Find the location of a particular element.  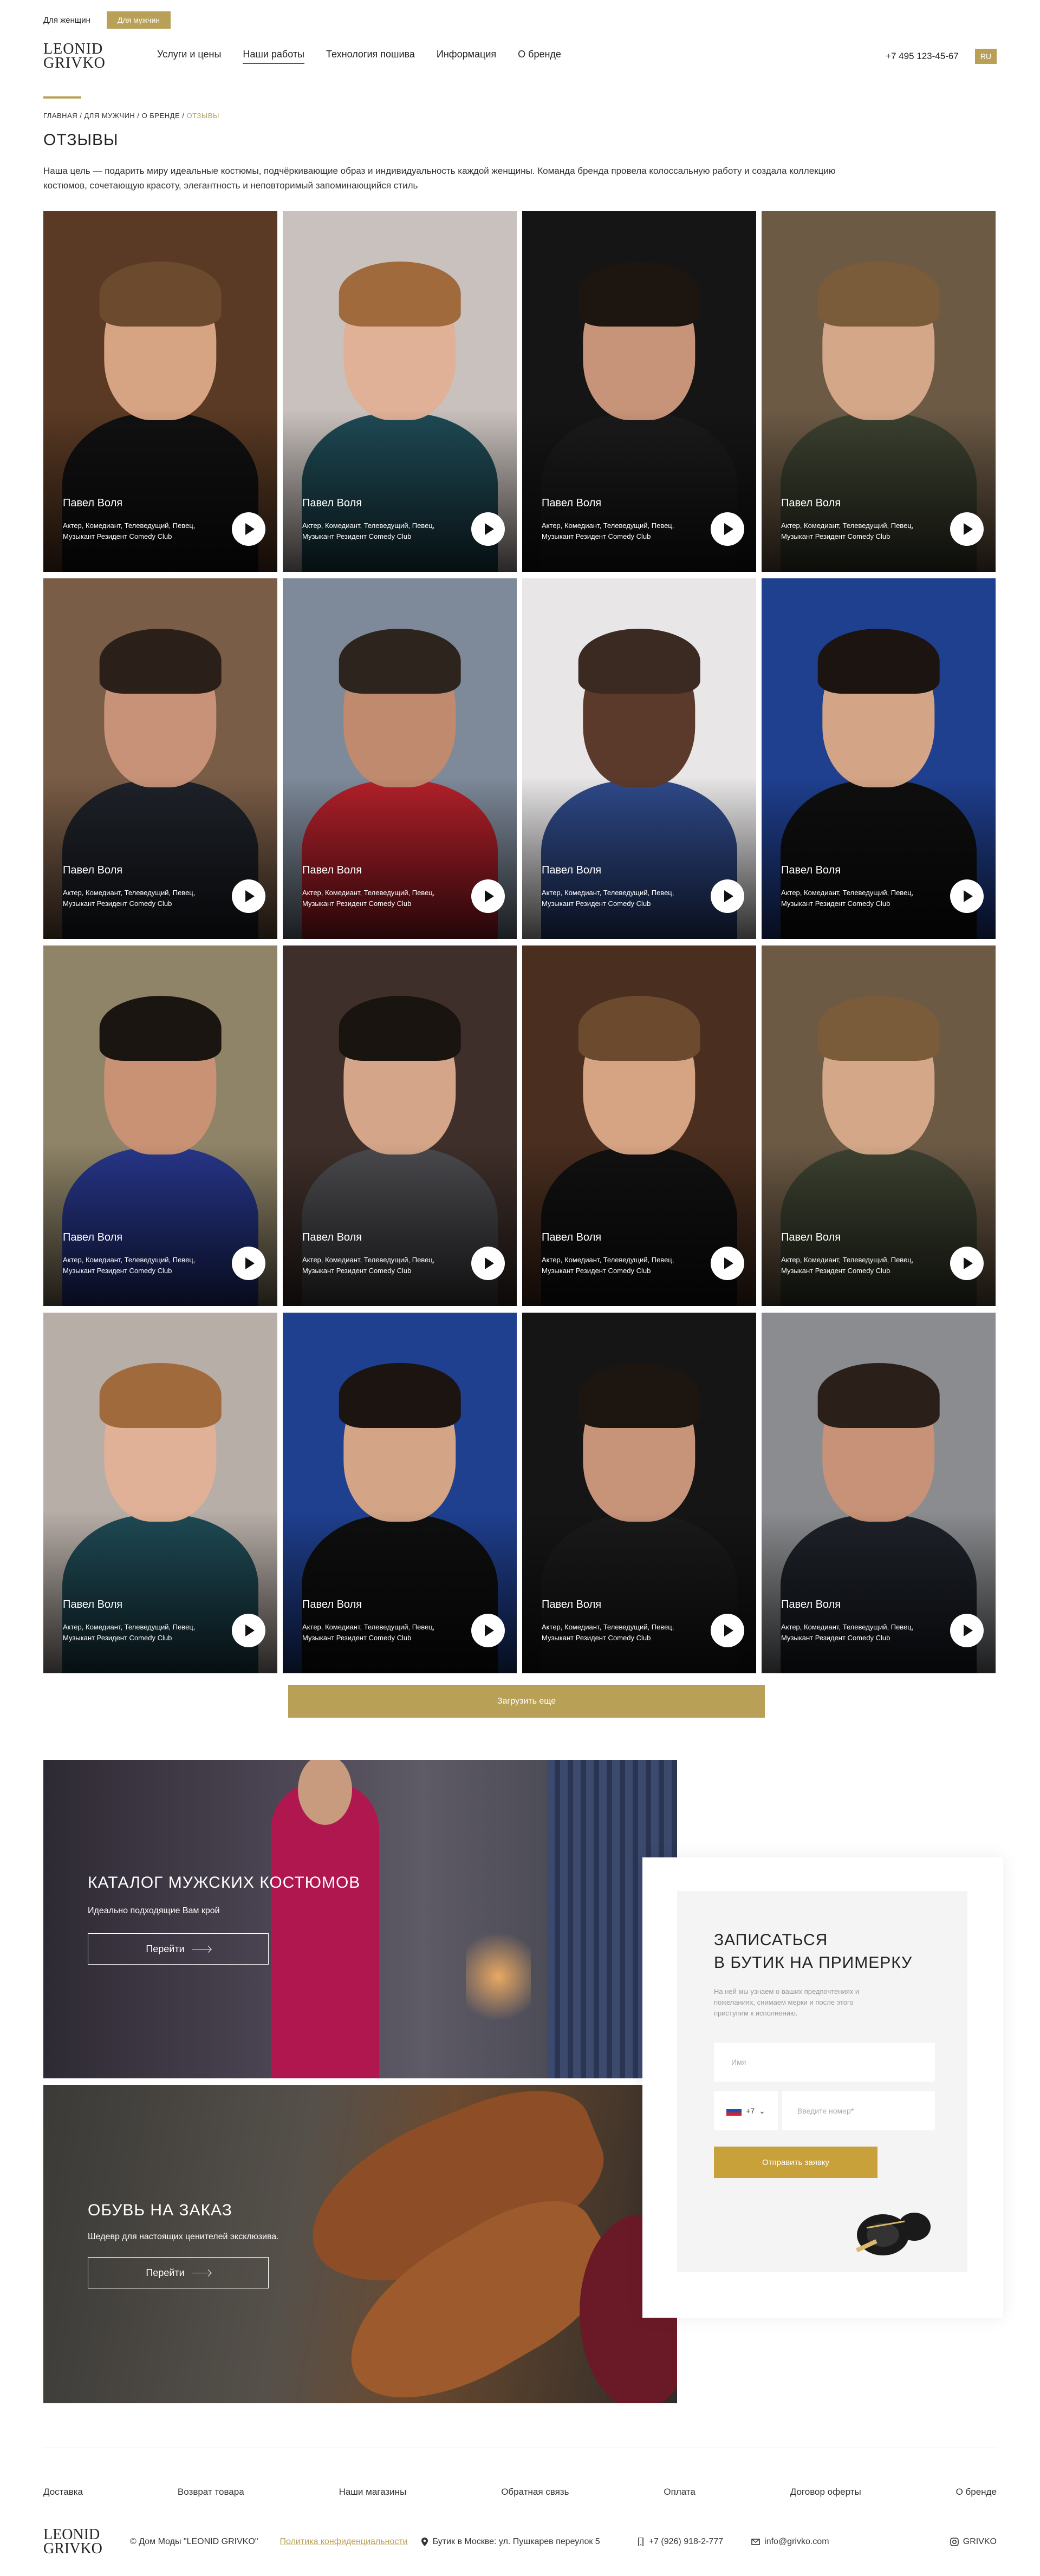

footer-phone: +7 (926) 918-2-777 is located at coordinates (680, 2542).